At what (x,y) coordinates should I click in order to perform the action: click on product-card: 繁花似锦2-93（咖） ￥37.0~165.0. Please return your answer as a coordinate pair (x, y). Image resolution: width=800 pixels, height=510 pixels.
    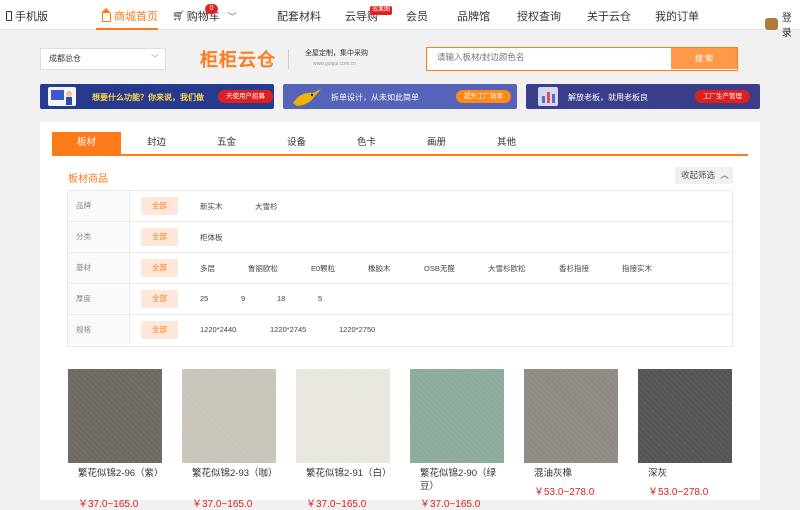
    Looking at the image, I should click on (230, 439).